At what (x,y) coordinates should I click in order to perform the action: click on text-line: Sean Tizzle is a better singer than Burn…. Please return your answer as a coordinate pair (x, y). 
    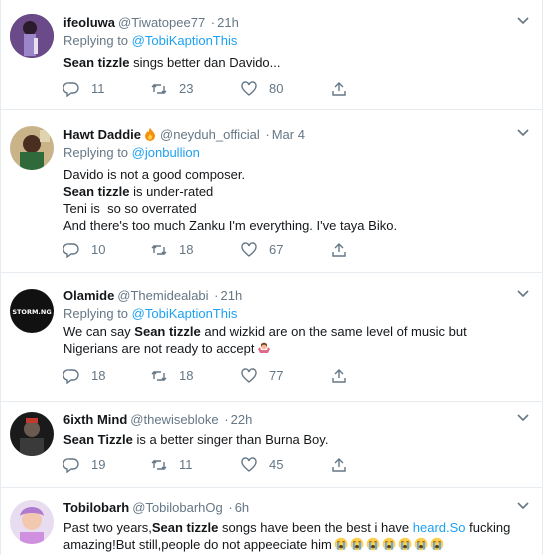
    Looking at the image, I should click on (296, 439).